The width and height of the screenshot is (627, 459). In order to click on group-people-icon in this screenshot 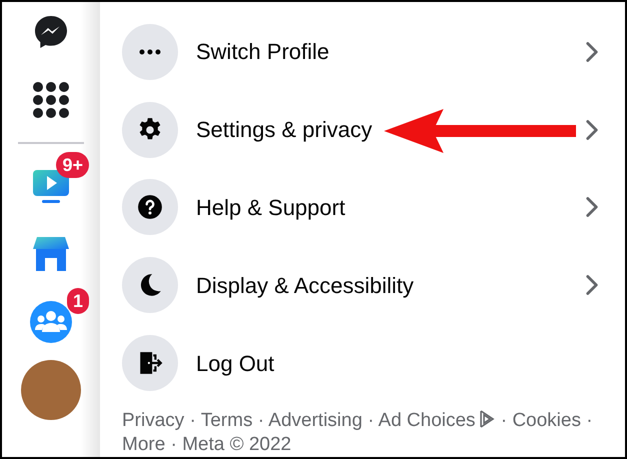, I will do `click(51, 322)`.